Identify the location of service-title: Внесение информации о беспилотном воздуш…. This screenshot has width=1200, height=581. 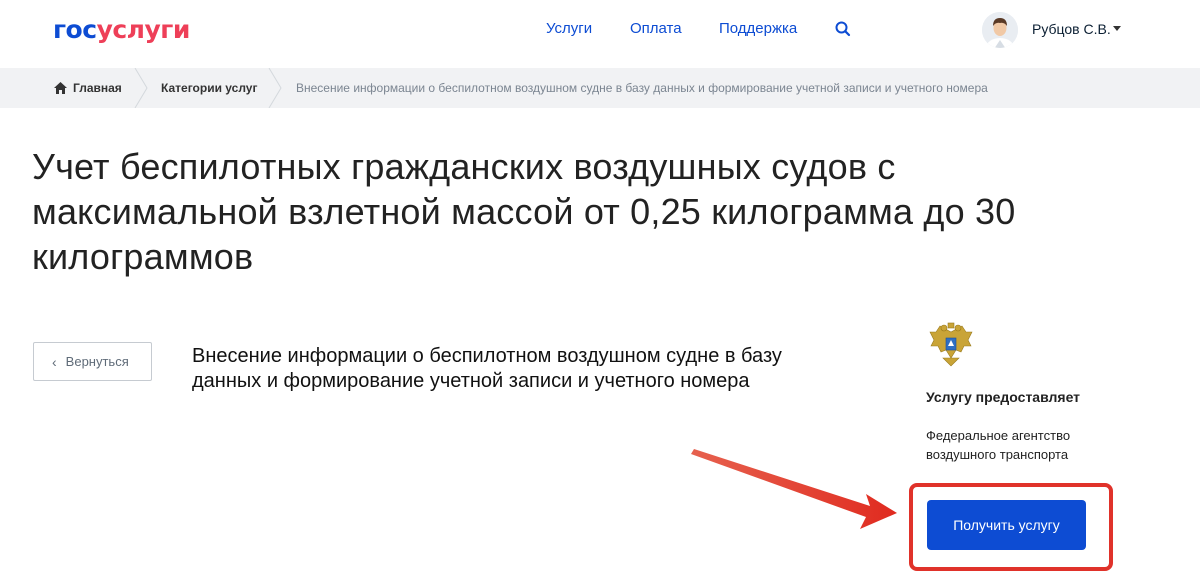
(487, 368).